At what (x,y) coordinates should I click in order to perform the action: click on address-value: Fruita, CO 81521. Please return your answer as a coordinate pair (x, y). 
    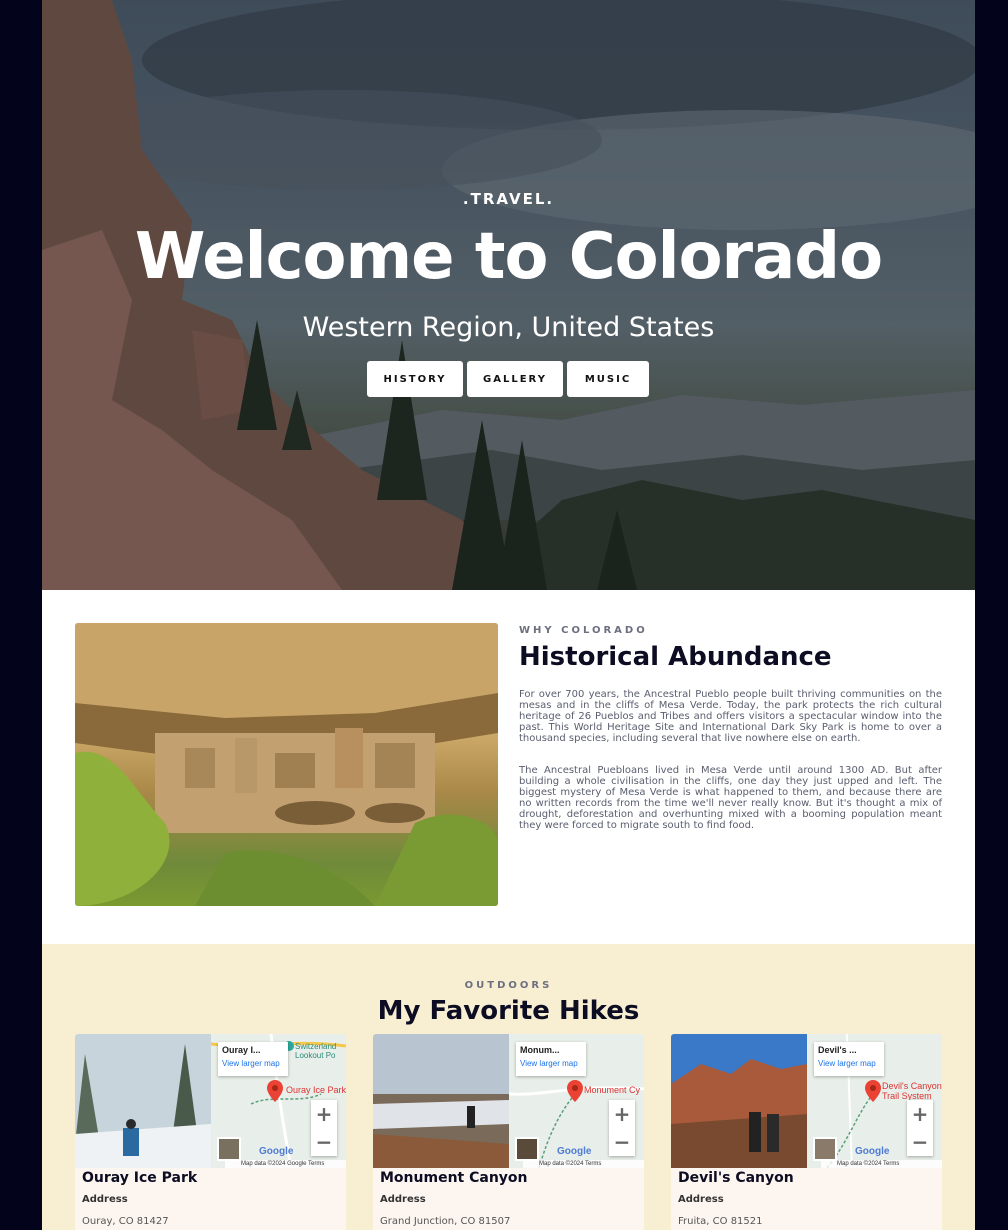
    Looking at the image, I should click on (720, 1221).